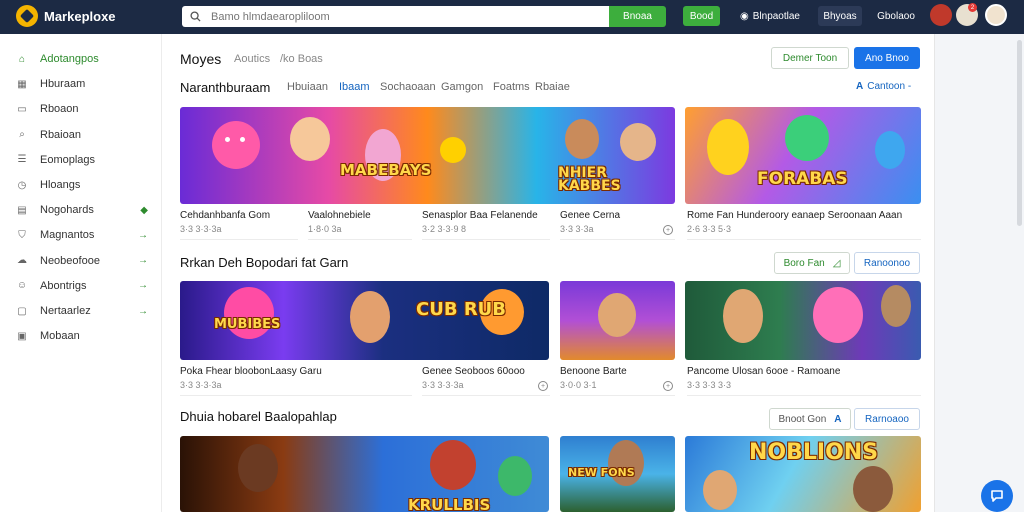 Image resolution: width=1024 pixels, height=512 pixels. I want to click on section-2-outline-button: Boro Fan ◿, so click(812, 263).